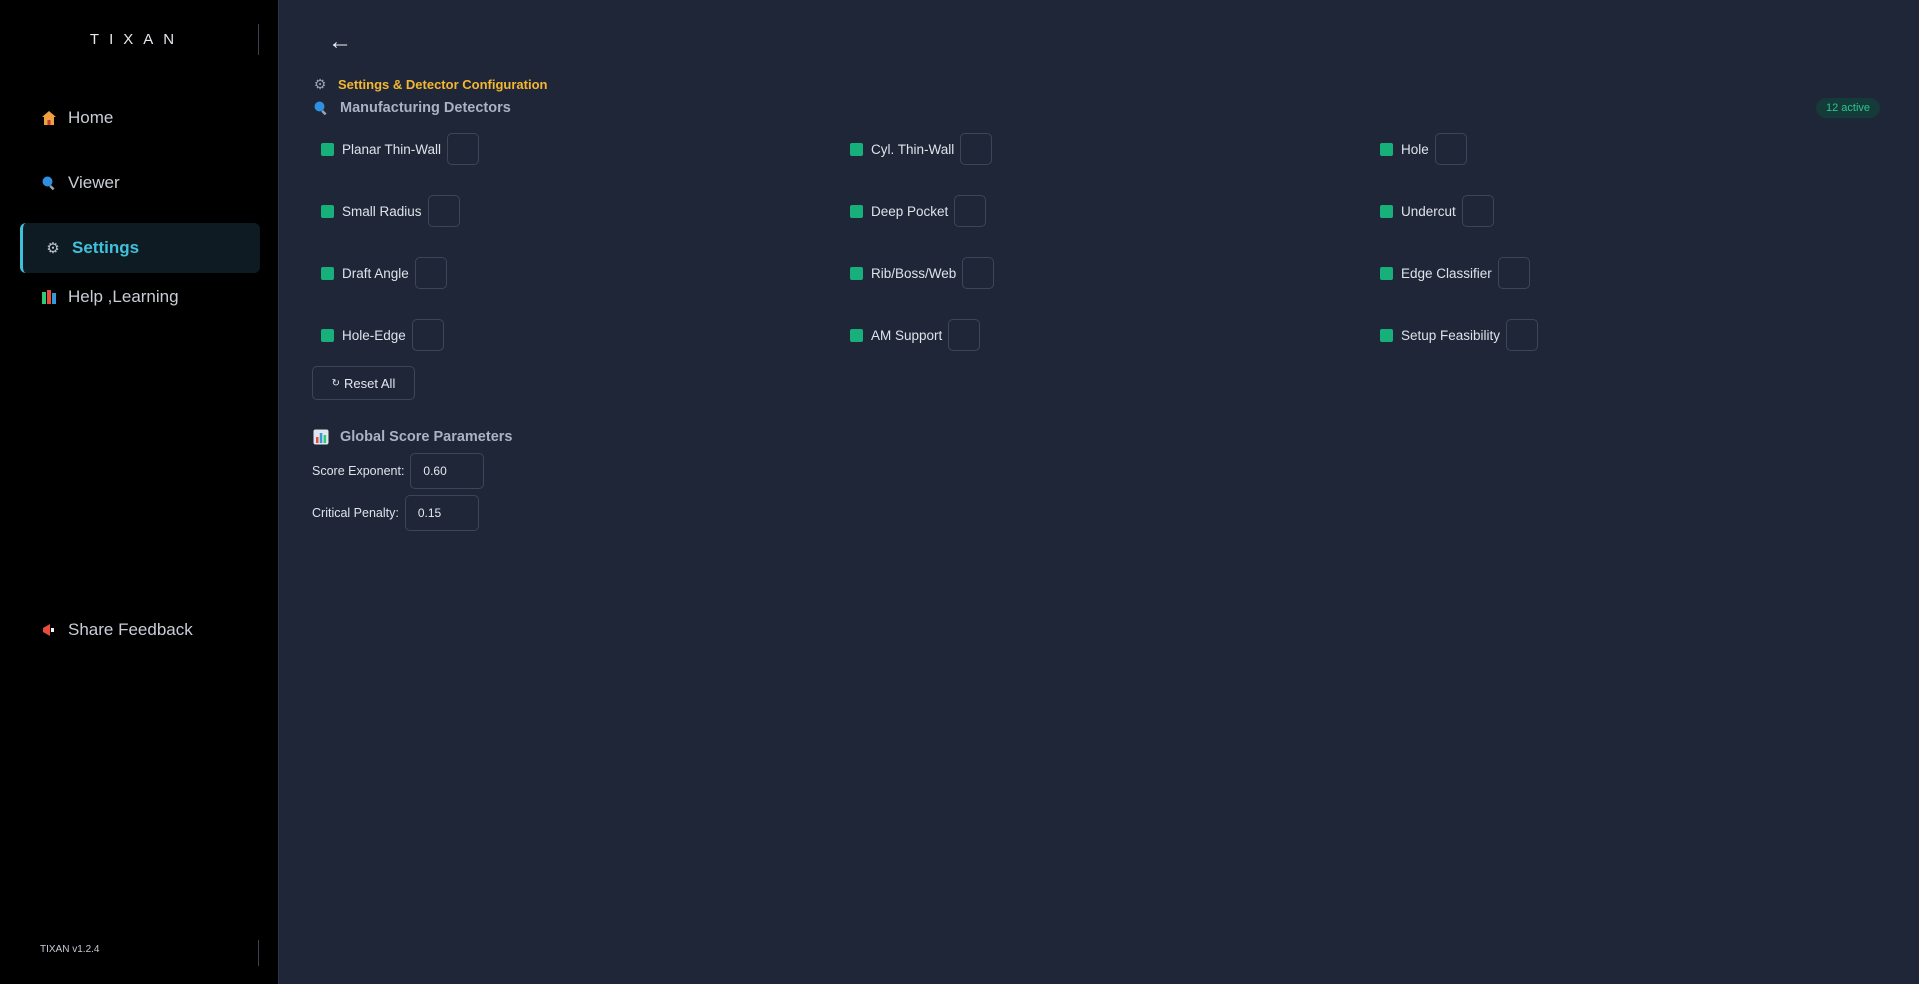  Describe the element at coordinates (49, 630) in the screenshot. I see `megaphone-icon` at that location.